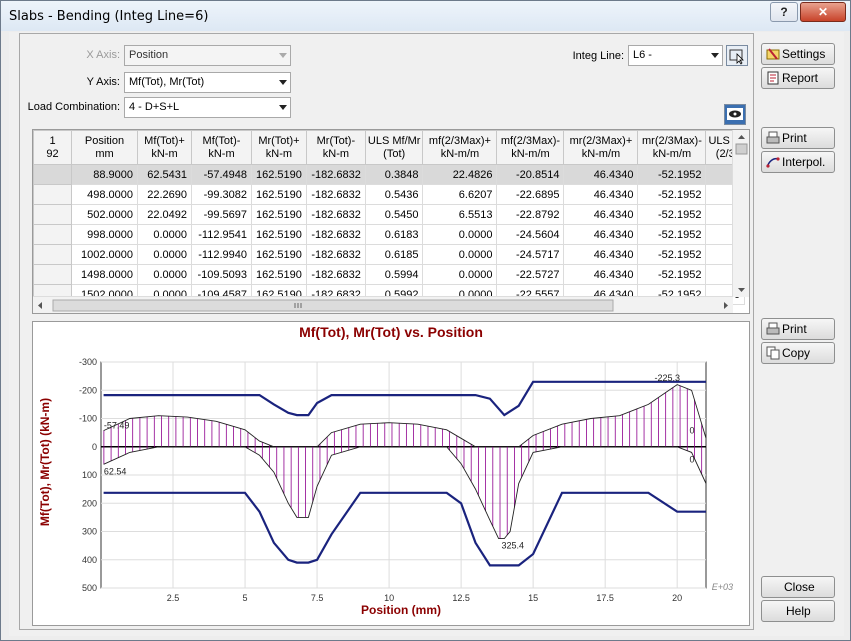 Image resolution: width=851 pixels, height=641 pixels. What do you see at coordinates (279, 147) in the screenshot?
I see `col-header: Mr(Tot)+ kN-m` at bounding box center [279, 147].